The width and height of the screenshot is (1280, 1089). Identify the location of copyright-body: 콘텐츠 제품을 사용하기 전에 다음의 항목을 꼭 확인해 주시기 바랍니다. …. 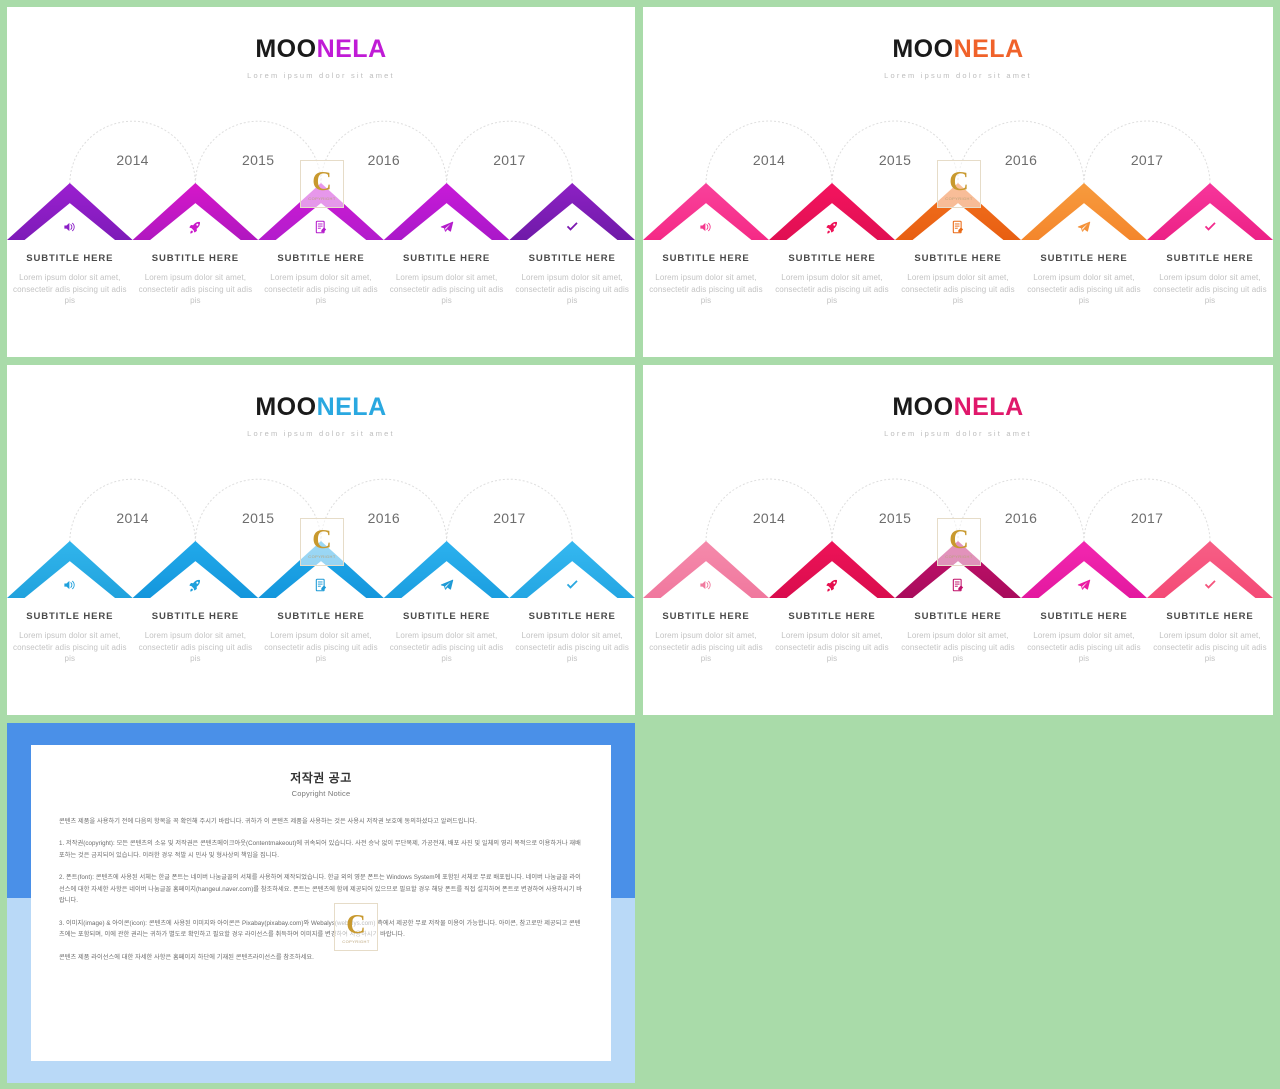
(321, 889).